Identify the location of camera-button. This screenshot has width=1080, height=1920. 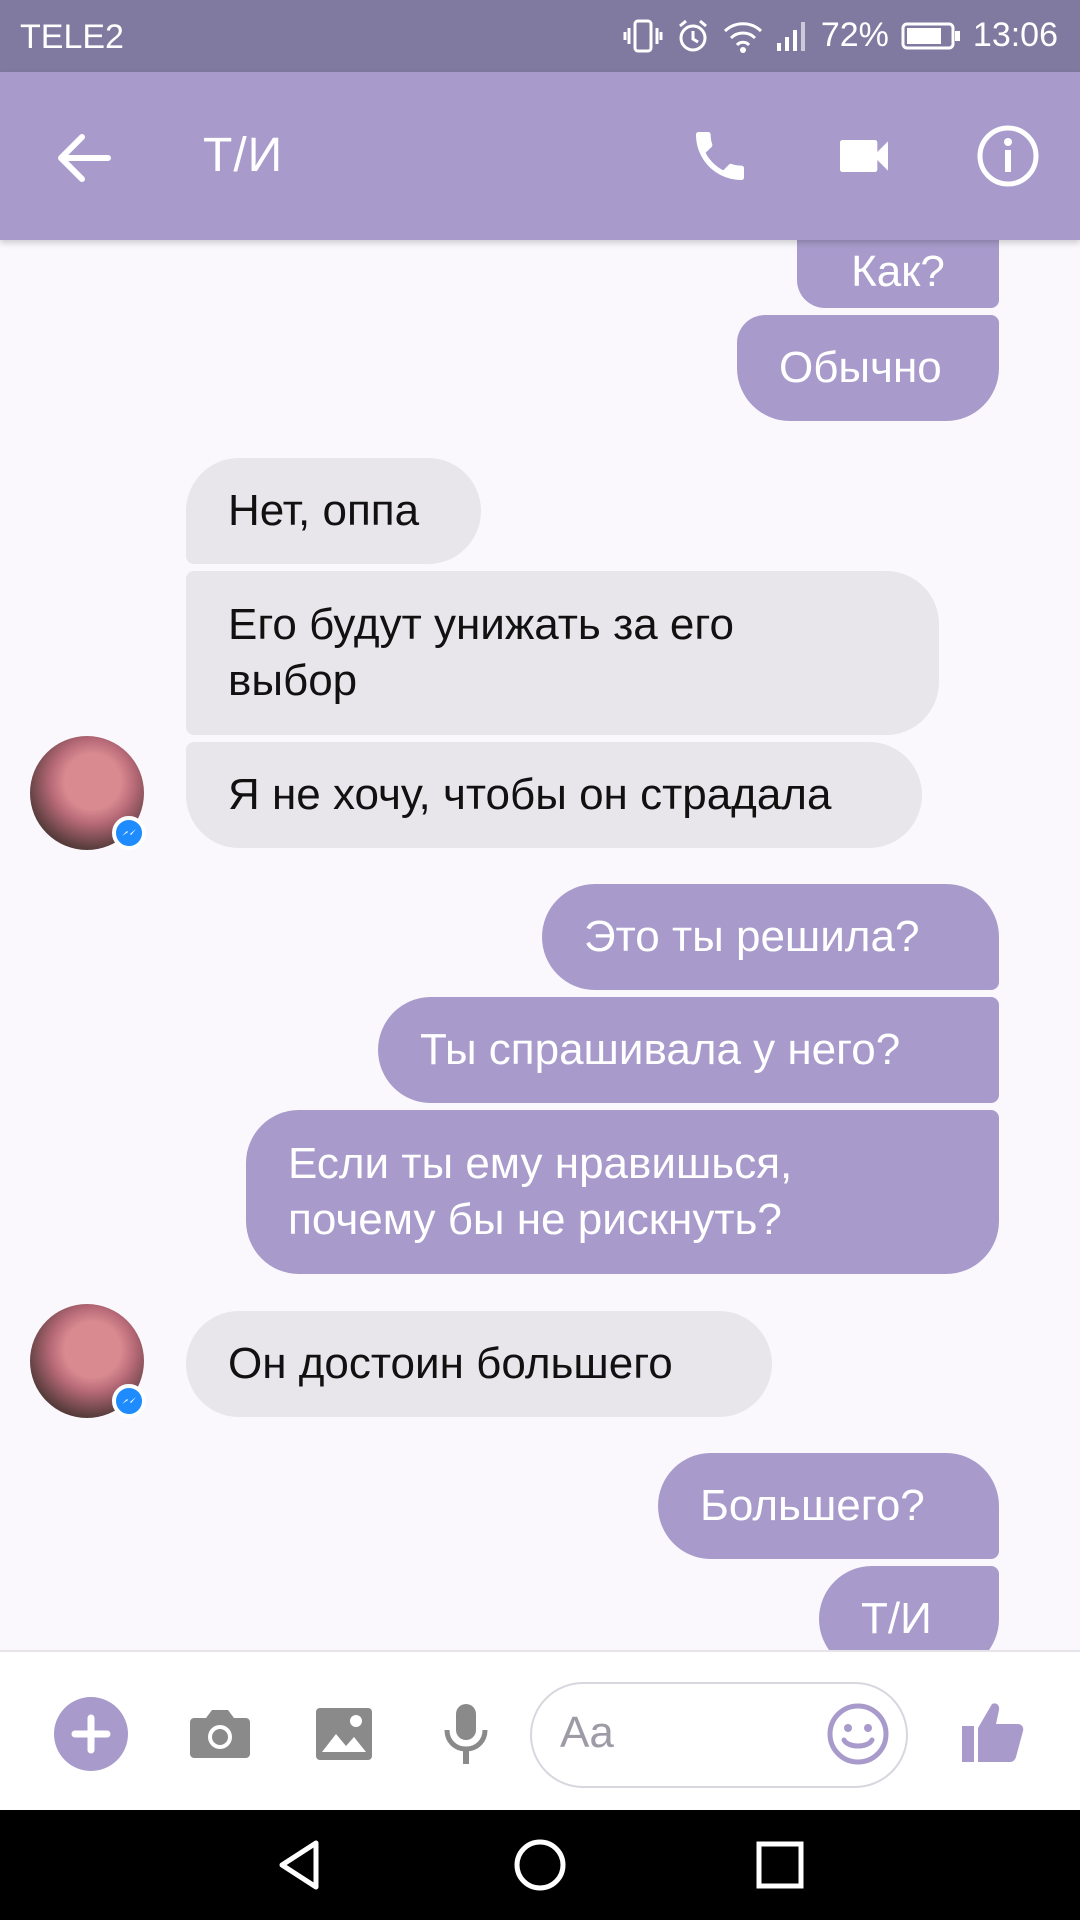
(220, 1734).